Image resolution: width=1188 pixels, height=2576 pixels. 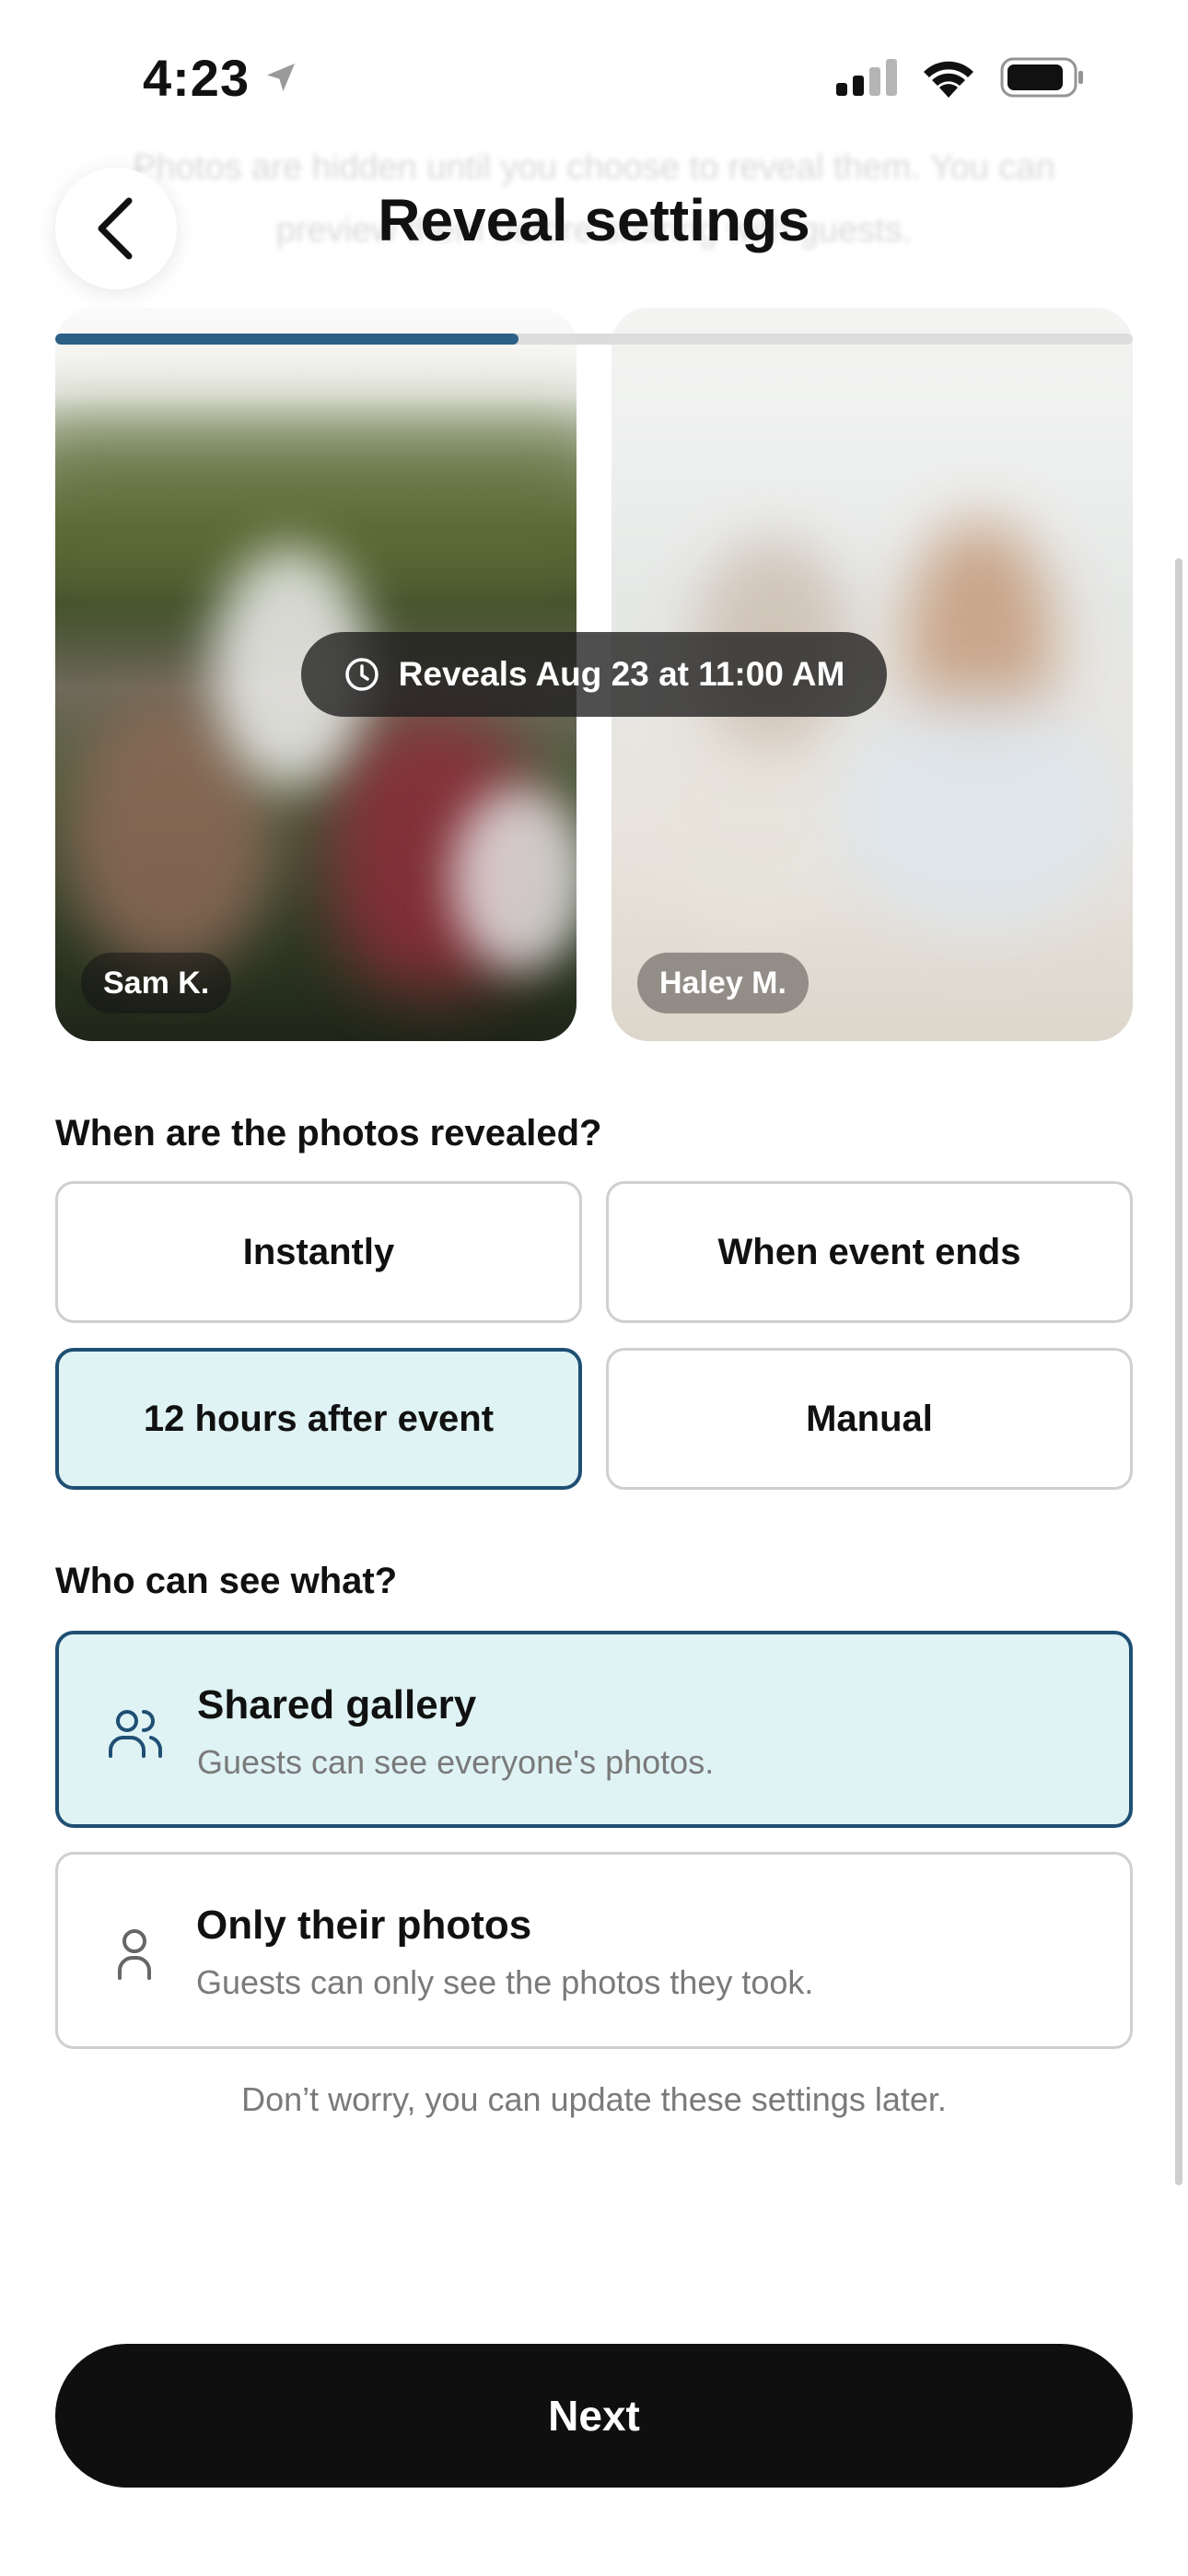 What do you see at coordinates (621, 674) in the screenshot?
I see `reveal-time-text: Reveals Aug 23 at 11:00 AM` at bounding box center [621, 674].